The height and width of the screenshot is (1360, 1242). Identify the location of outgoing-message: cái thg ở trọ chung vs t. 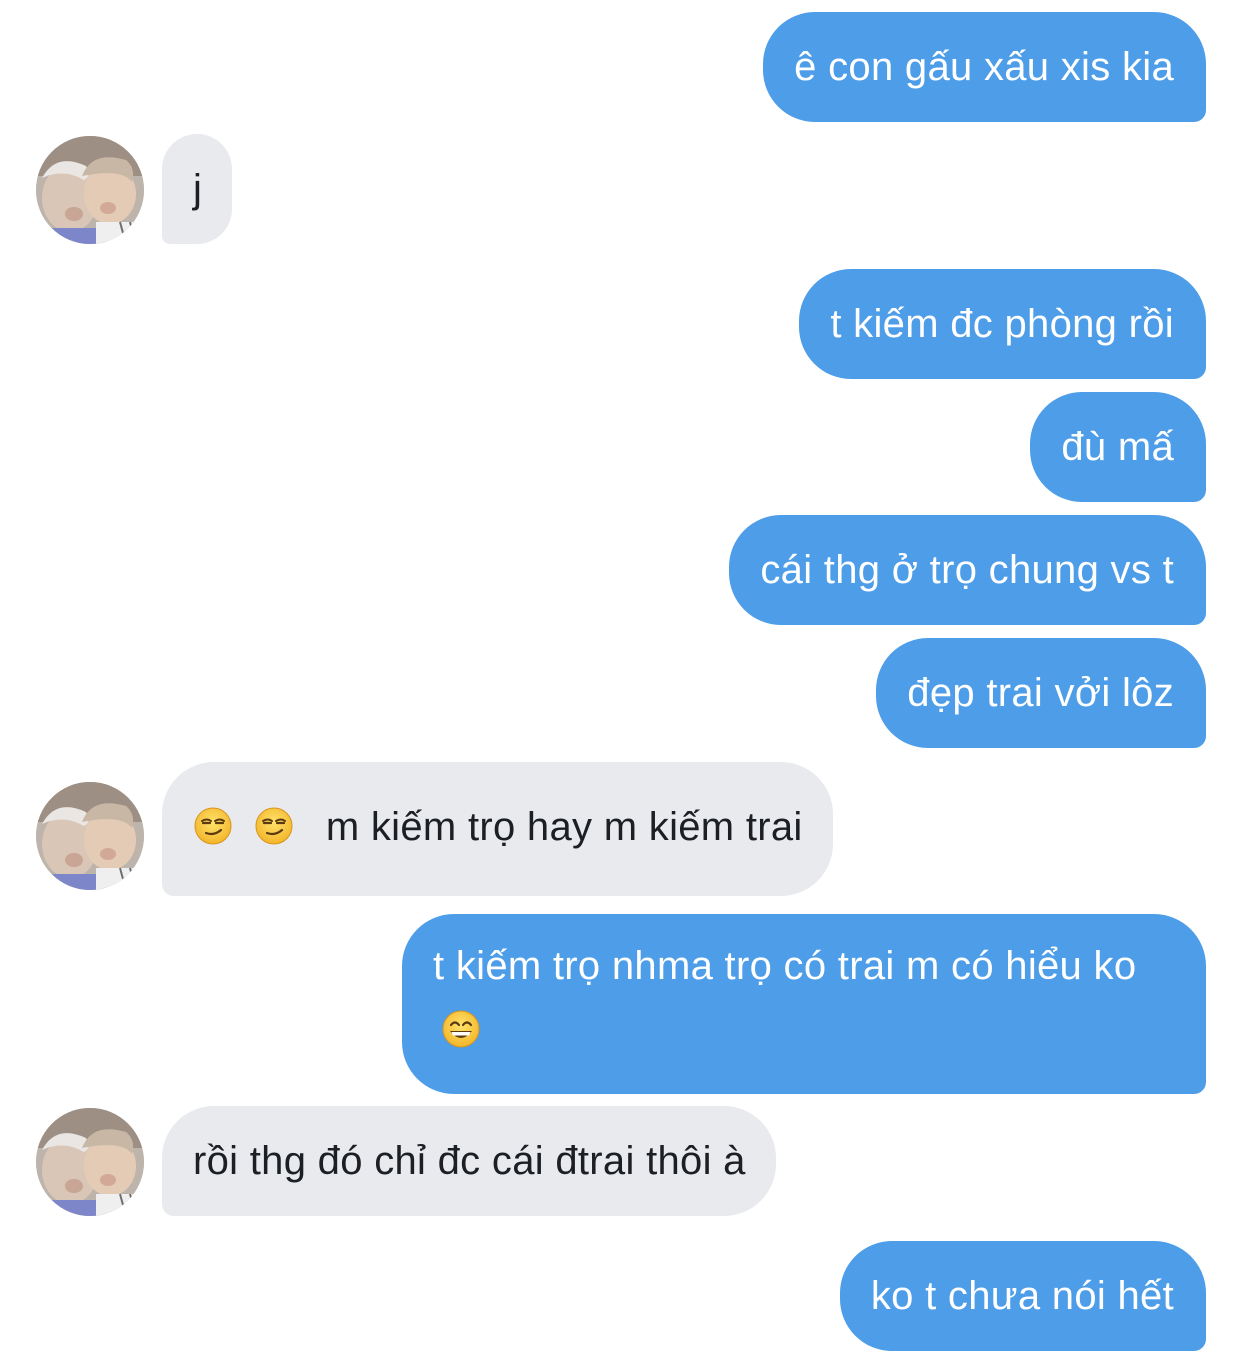
(967, 570).